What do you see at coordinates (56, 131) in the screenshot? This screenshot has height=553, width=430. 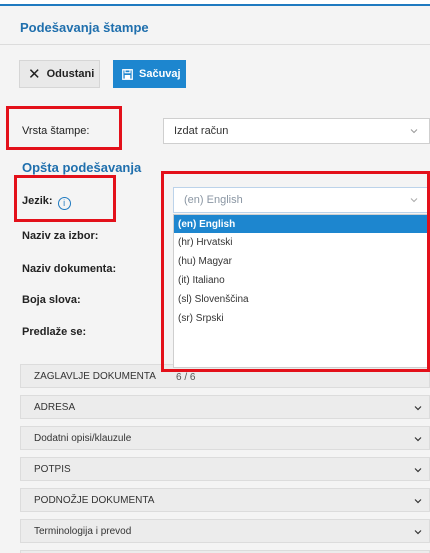 I see `print-type-label: Vrsta štampe:` at bounding box center [56, 131].